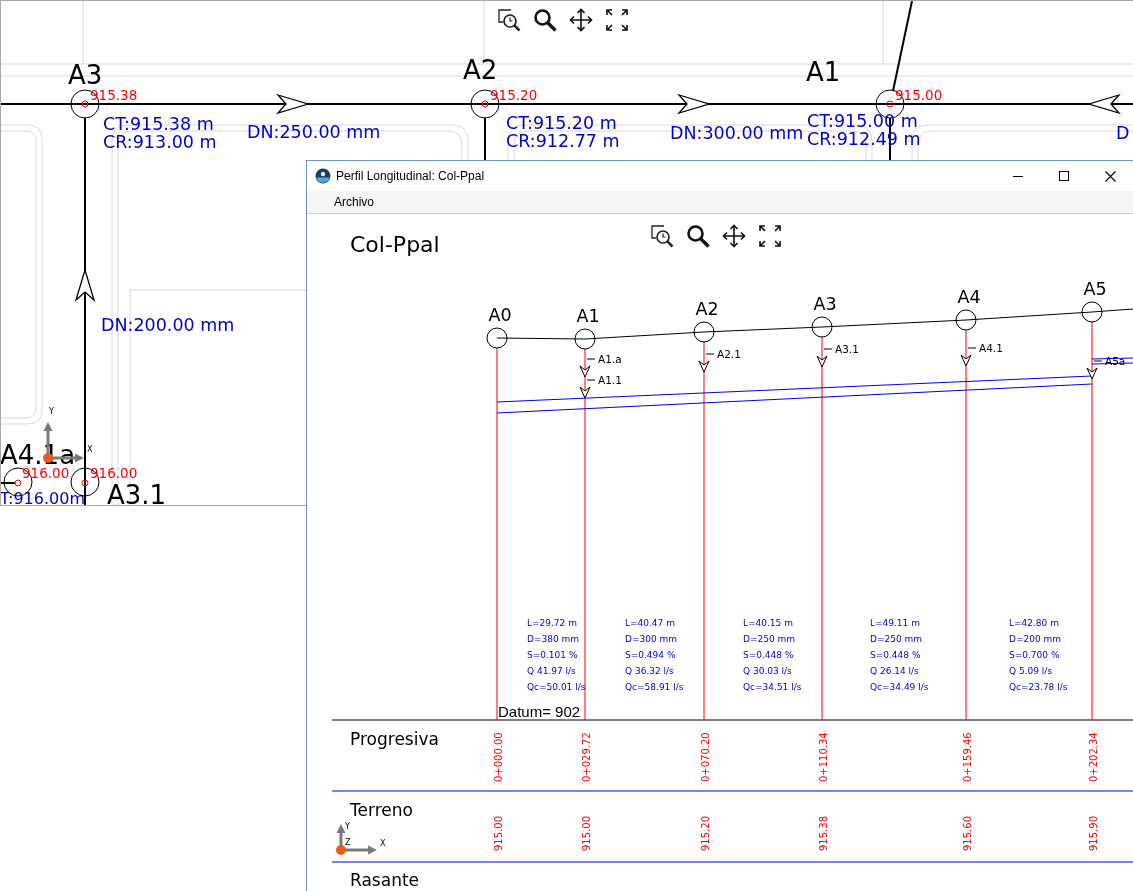 Image resolution: width=1133 pixels, height=891 pixels. Describe the element at coordinates (556, 687) in the screenshot. I see `capacity-label: Qc=50.01 l/s` at that location.